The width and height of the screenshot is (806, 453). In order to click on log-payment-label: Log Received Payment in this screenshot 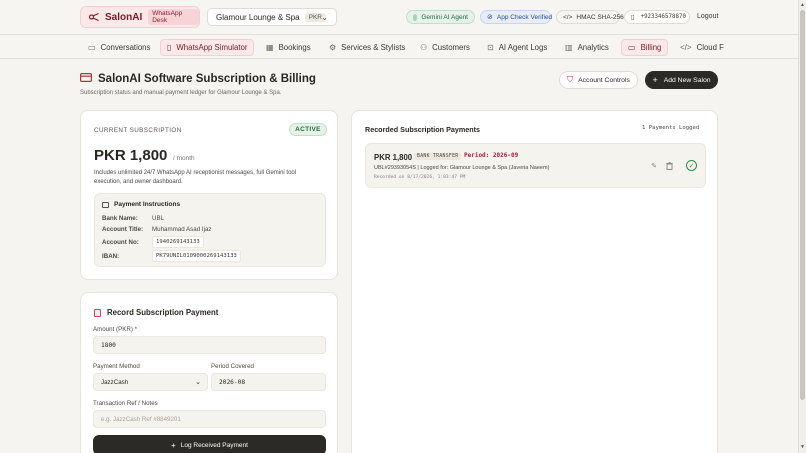, I will do `click(214, 445)`.